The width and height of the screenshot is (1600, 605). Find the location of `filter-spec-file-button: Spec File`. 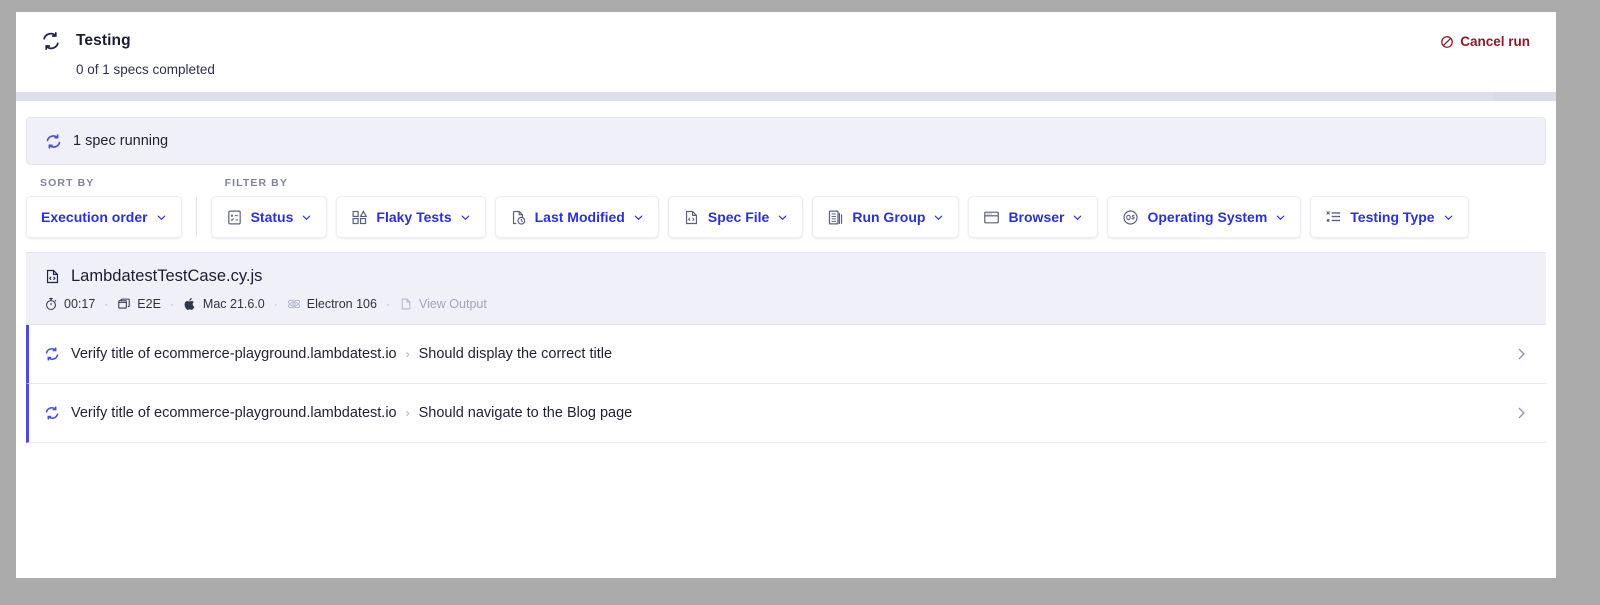

filter-spec-file-button: Spec File is located at coordinates (735, 217).